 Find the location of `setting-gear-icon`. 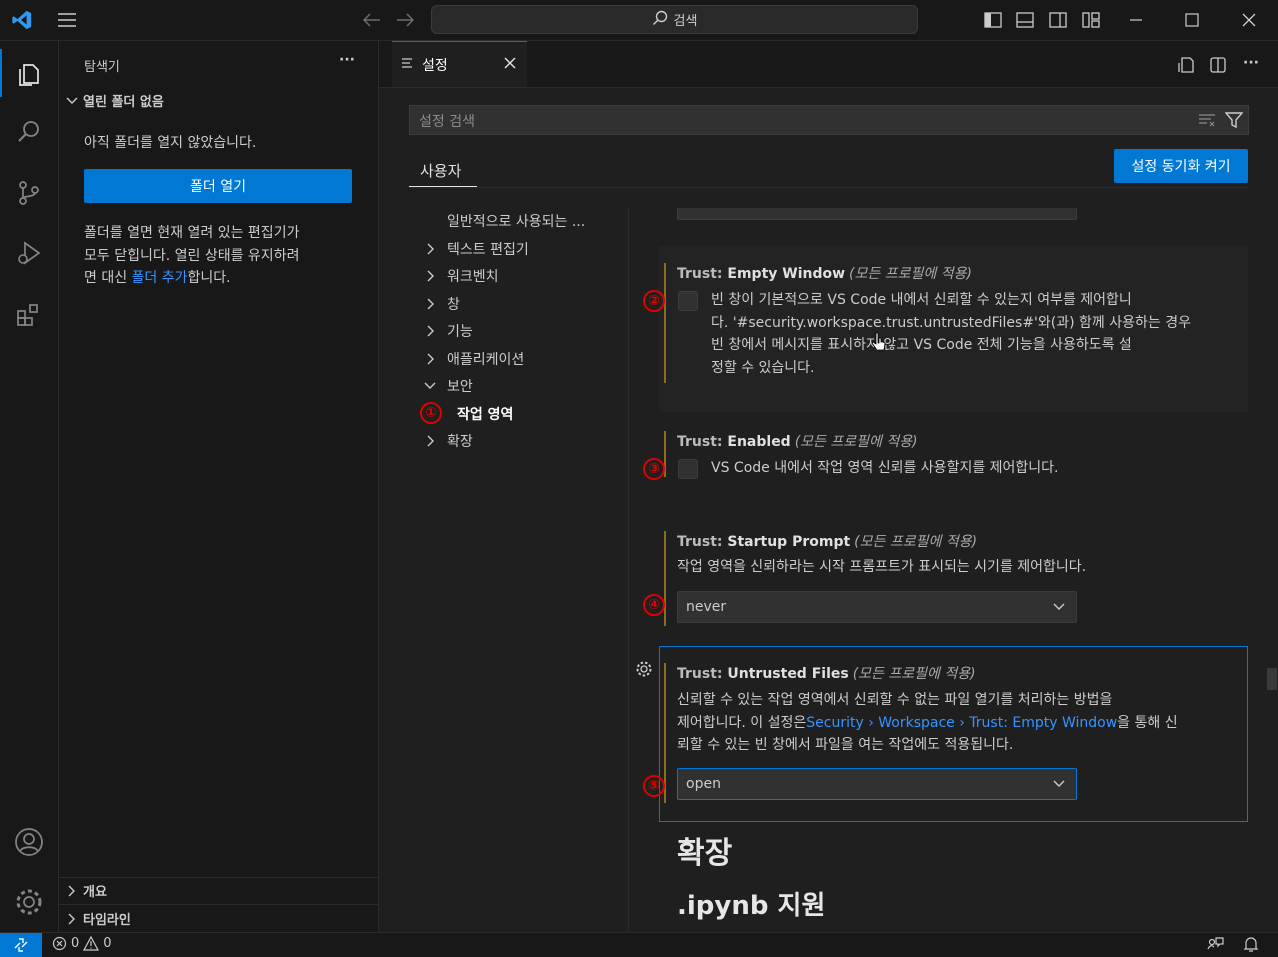

setting-gear-icon is located at coordinates (644, 671).